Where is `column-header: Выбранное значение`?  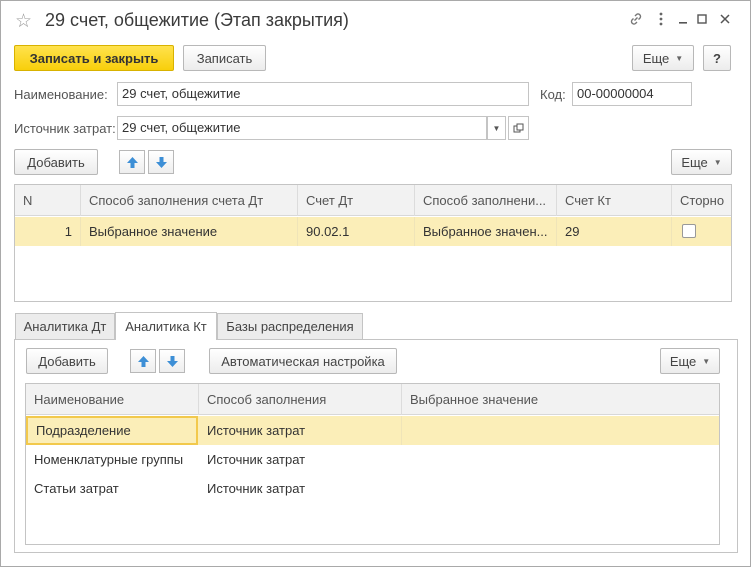
column-header: Выбранное значение is located at coordinates (561, 399).